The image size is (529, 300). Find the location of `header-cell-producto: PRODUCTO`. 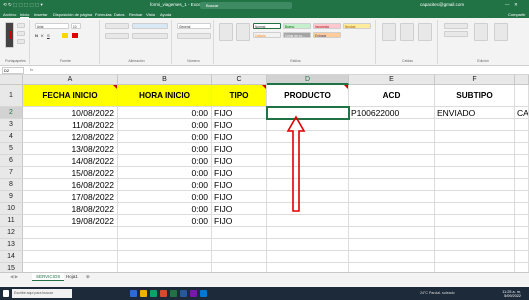

header-cell-producto: PRODUCTO is located at coordinates (308, 96).